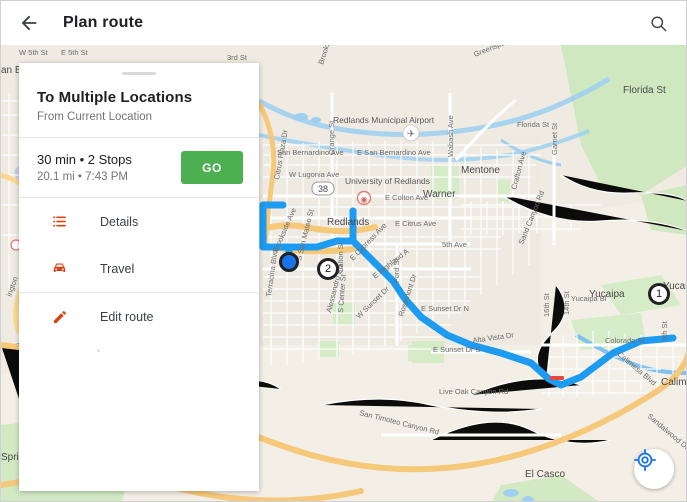 The height and width of the screenshot is (502, 687). Describe the element at coordinates (457, 349) in the screenshot. I see `svg-text: E Sunset Dr S` at that location.